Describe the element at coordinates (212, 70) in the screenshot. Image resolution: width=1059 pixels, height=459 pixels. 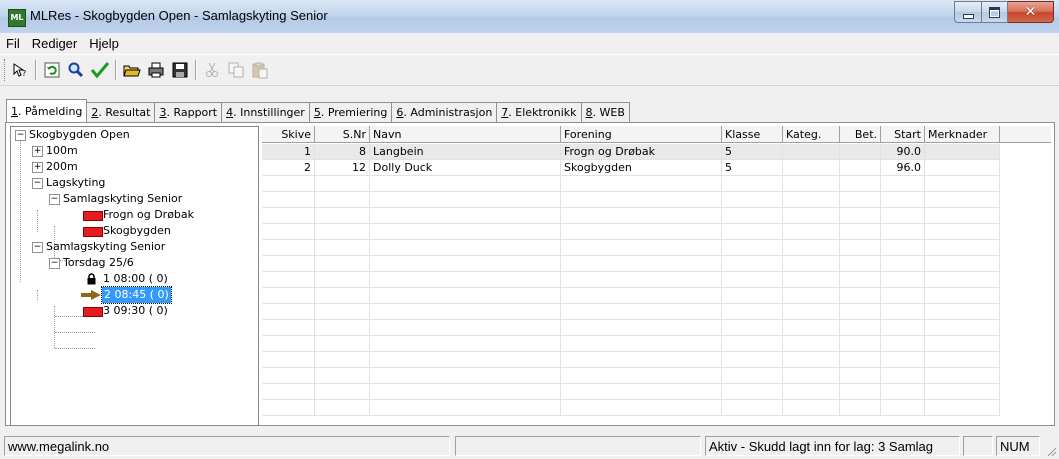
I see `cut-button` at that location.